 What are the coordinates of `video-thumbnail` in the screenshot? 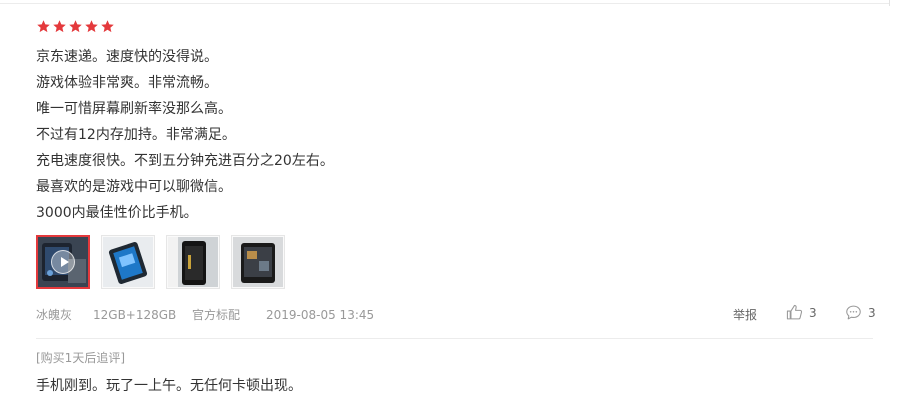 It's located at (63, 262).